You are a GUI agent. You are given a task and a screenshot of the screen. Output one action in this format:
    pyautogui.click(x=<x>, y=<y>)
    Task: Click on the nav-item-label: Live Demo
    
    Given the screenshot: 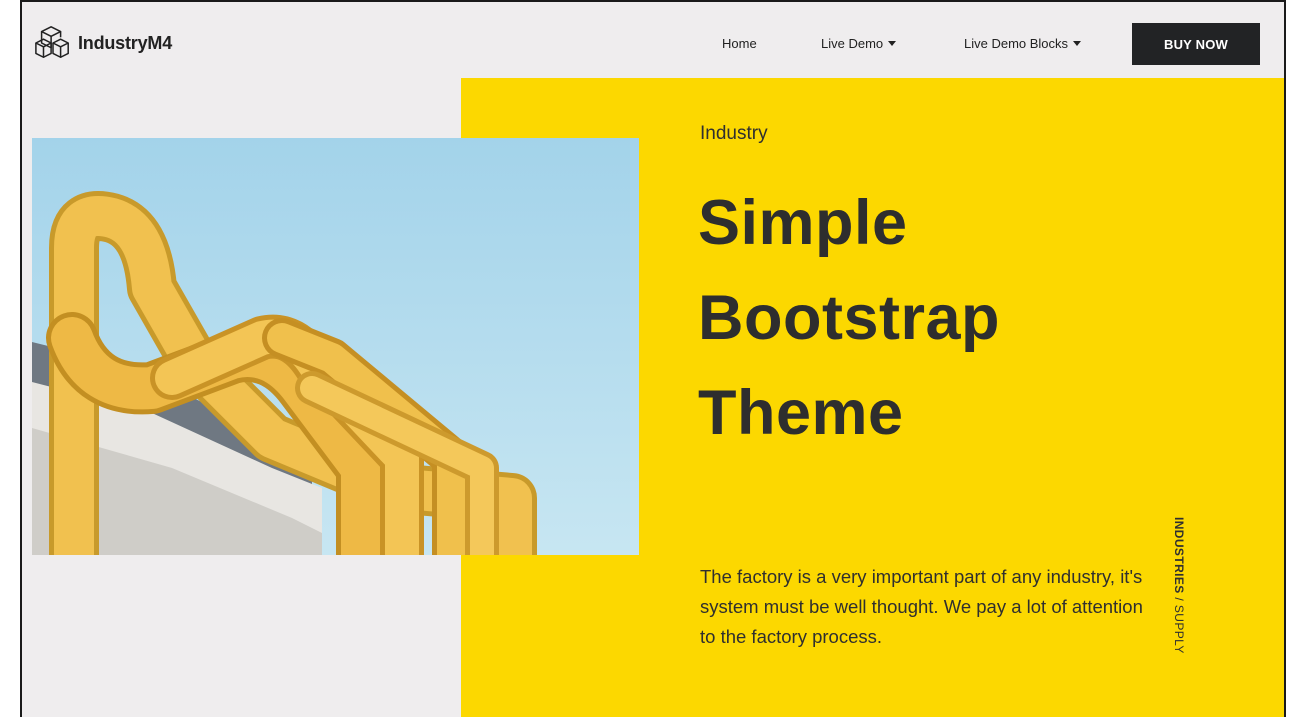 What is the action you would take?
    pyautogui.click(x=852, y=43)
    